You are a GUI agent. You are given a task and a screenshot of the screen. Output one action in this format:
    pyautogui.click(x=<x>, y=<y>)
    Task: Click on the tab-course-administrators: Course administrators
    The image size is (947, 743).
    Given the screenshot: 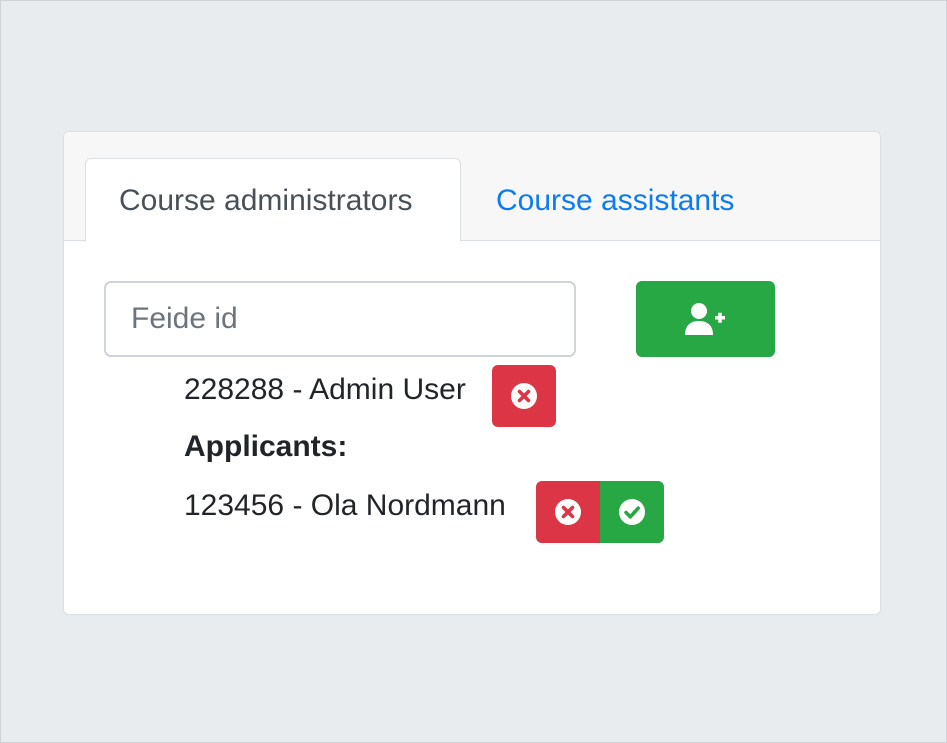 What is the action you would take?
    pyautogui.click(x=273, y=200)
    